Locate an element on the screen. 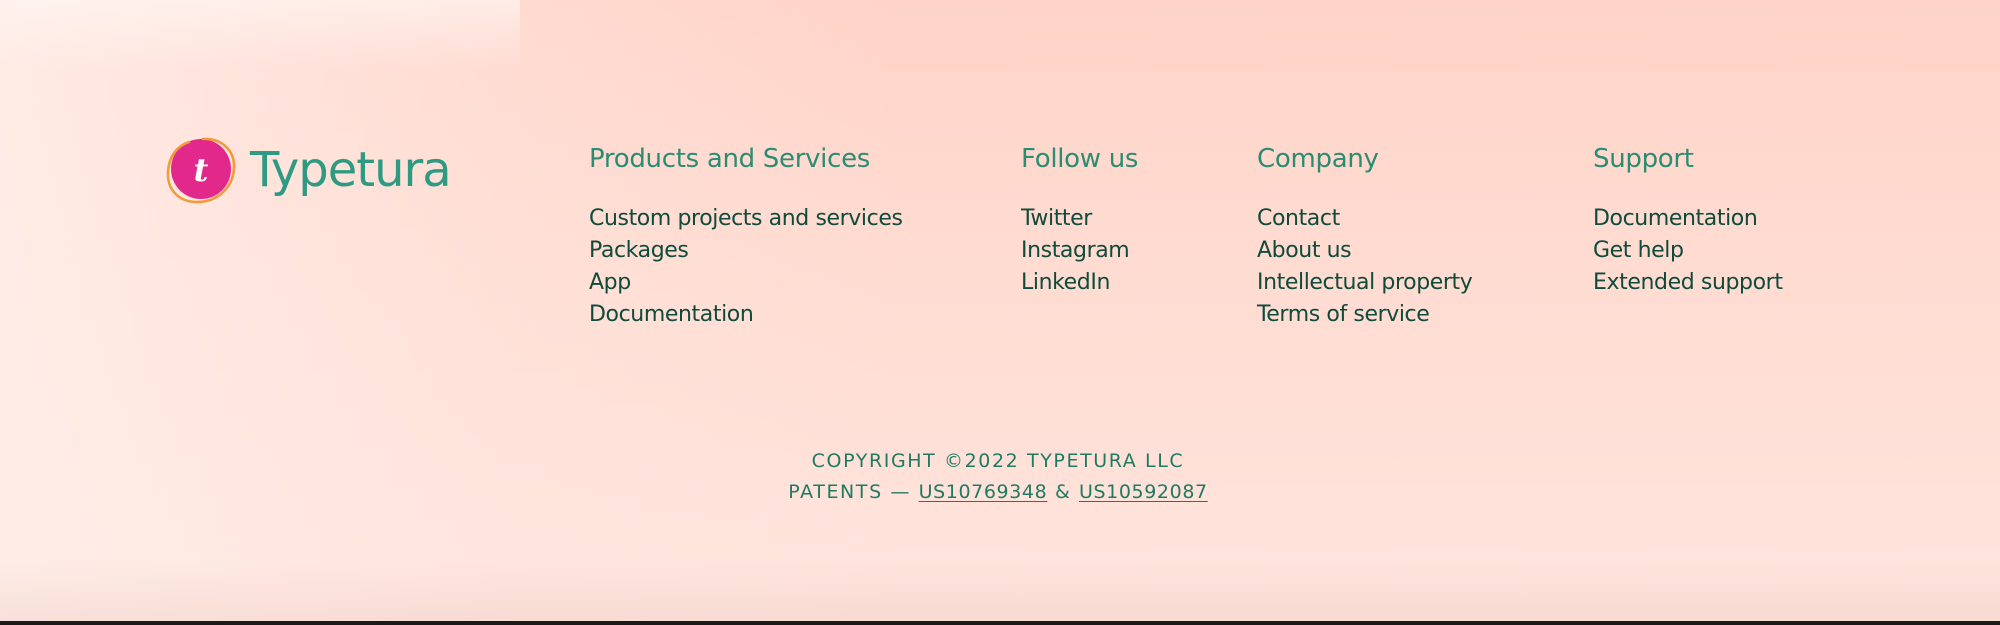  link-intellectual-property: Intellectual property is located at coordinates (1365, 283).